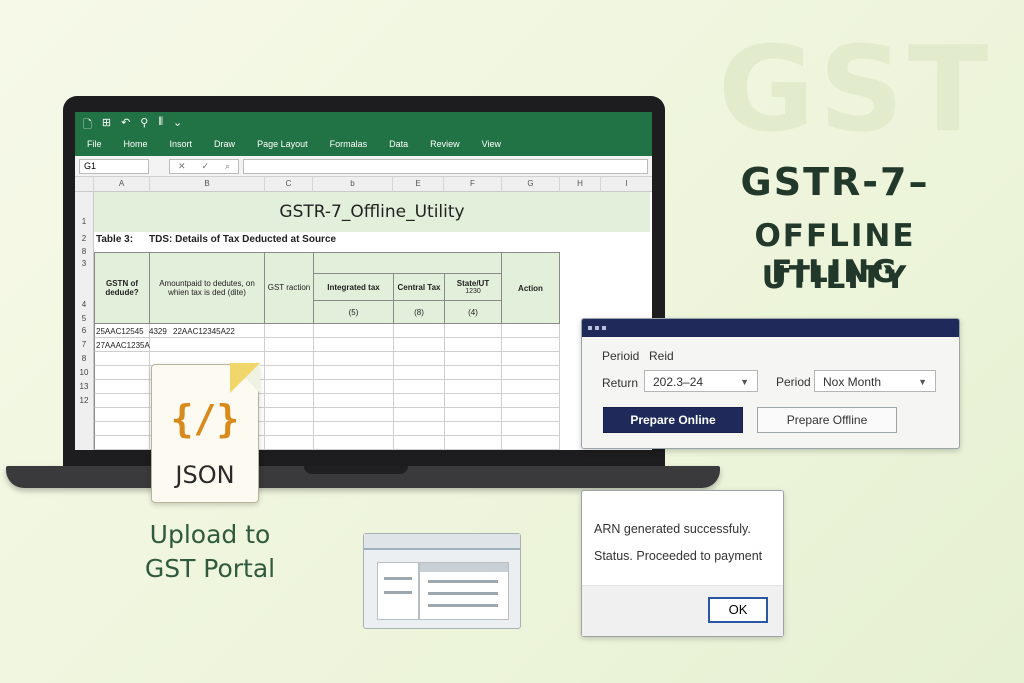 This screenshot has height=683, width=1024. Describe the element at coordinates (626, 184) in the screenshot. I see `column-header: I` at that location.